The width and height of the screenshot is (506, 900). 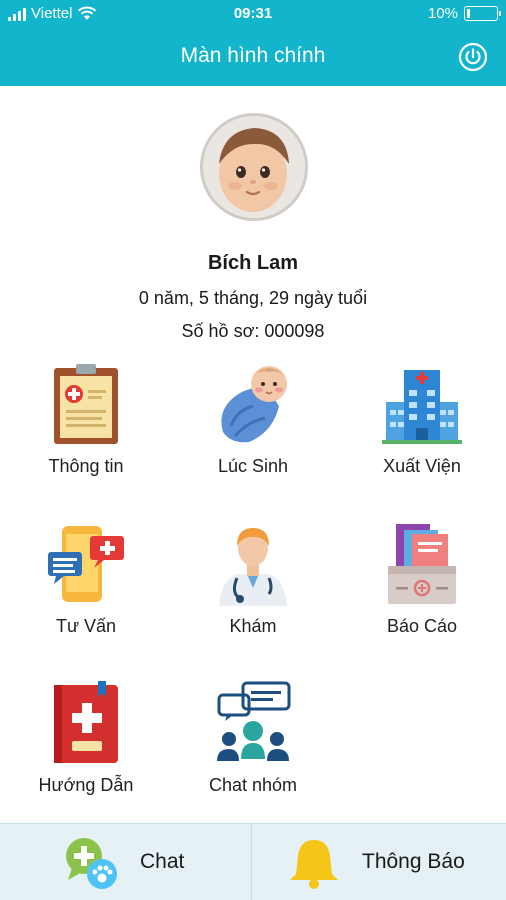 What do you see at coordinates (422, 564) in the screenshot?
I see `report-box-icon` at bounding box center [422, 564].